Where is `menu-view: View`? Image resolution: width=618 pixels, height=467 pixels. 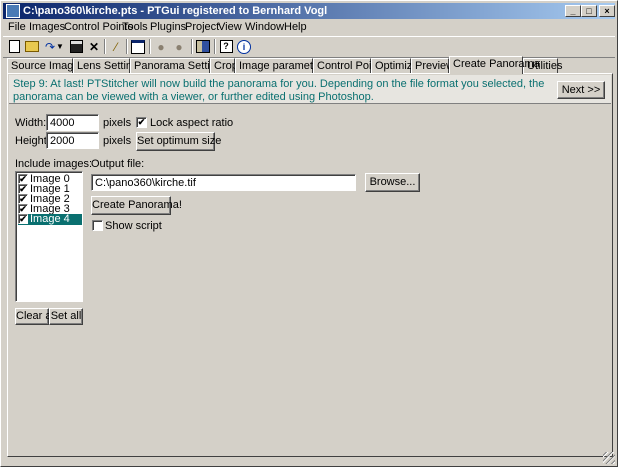
menu-view: View is located at coordinates (230, 27).